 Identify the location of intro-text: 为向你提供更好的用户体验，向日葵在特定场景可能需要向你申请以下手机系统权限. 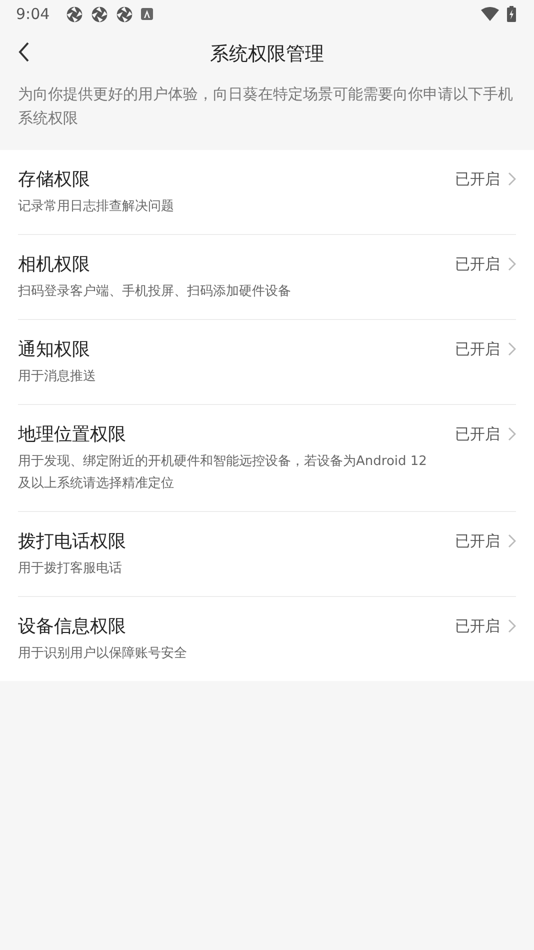
(265, 106).